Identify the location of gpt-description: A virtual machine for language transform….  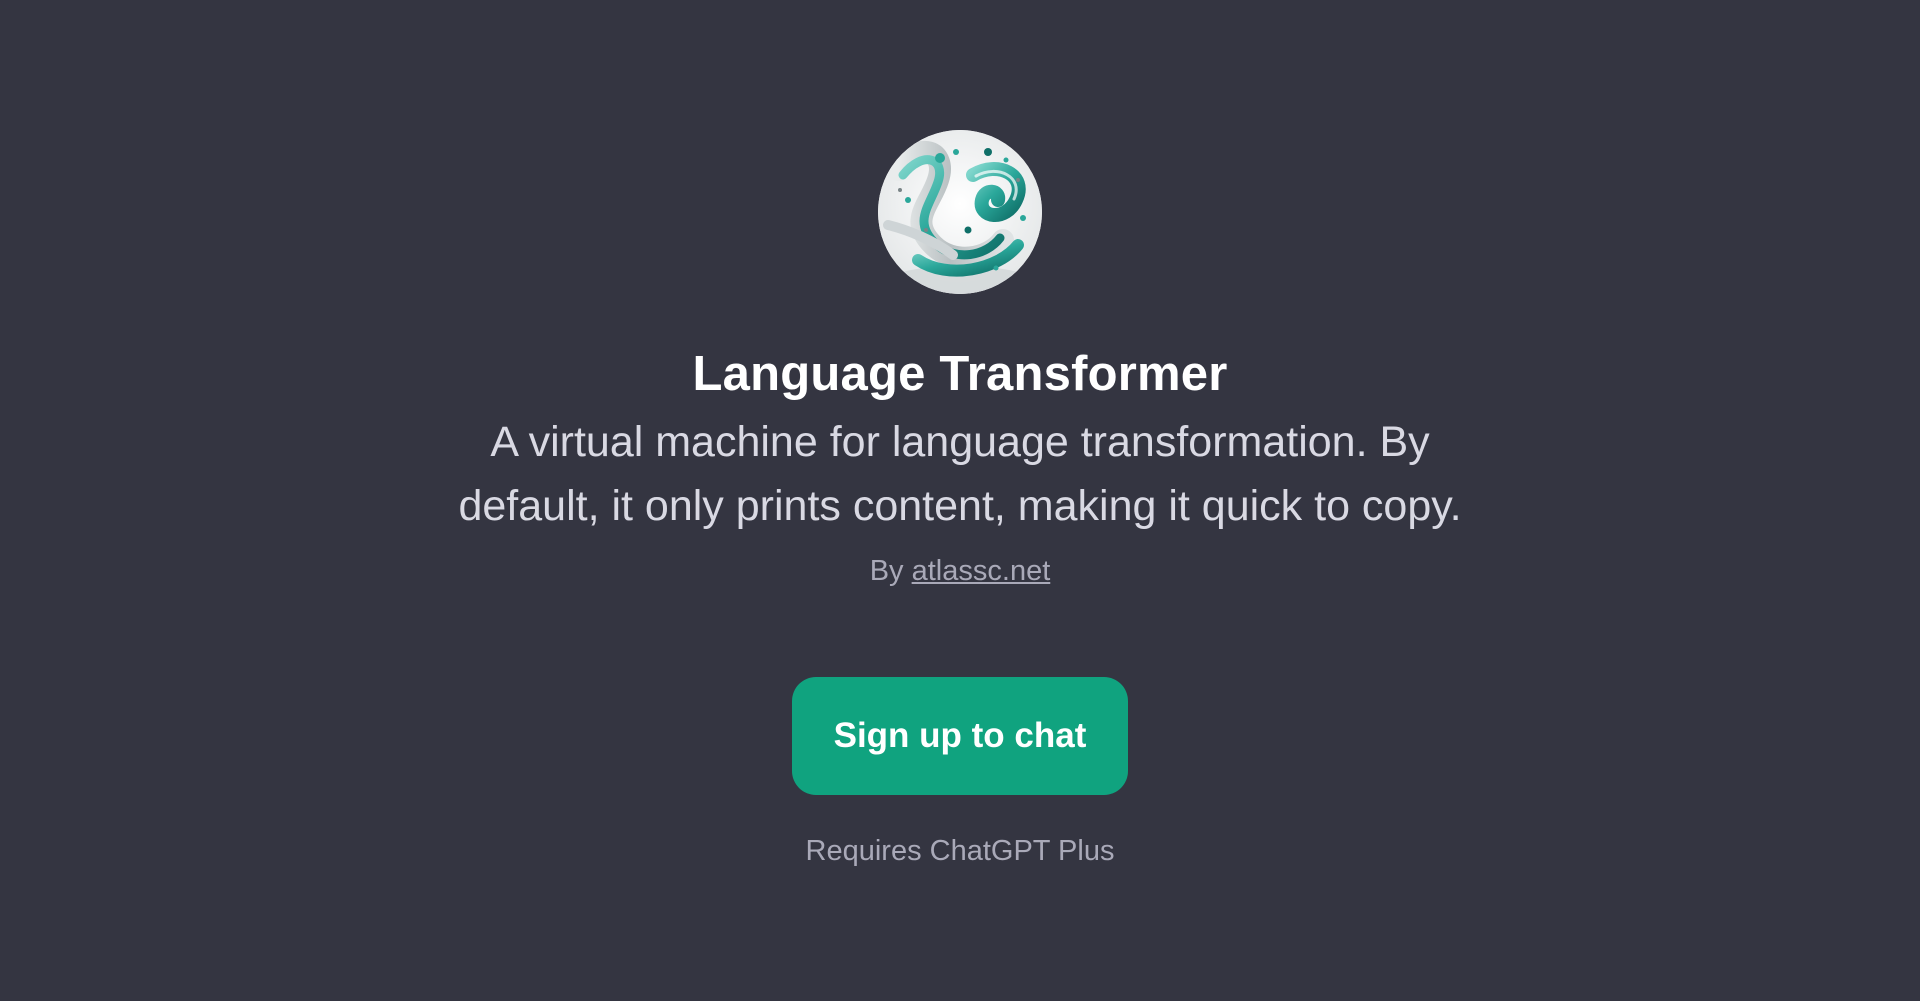
(960, 474).